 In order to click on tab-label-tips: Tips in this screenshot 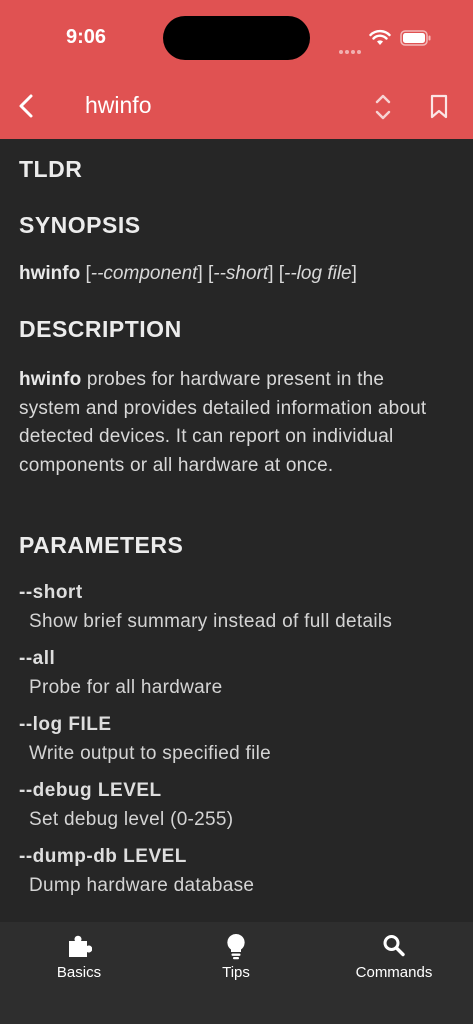, I will do `click(236, 972)`.